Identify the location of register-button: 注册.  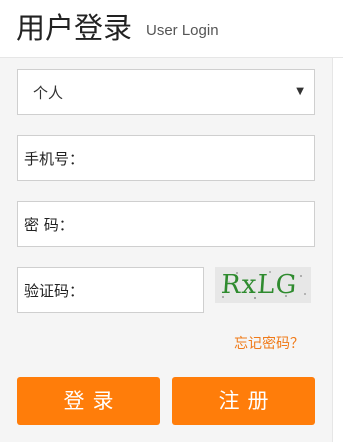
(243, 401).